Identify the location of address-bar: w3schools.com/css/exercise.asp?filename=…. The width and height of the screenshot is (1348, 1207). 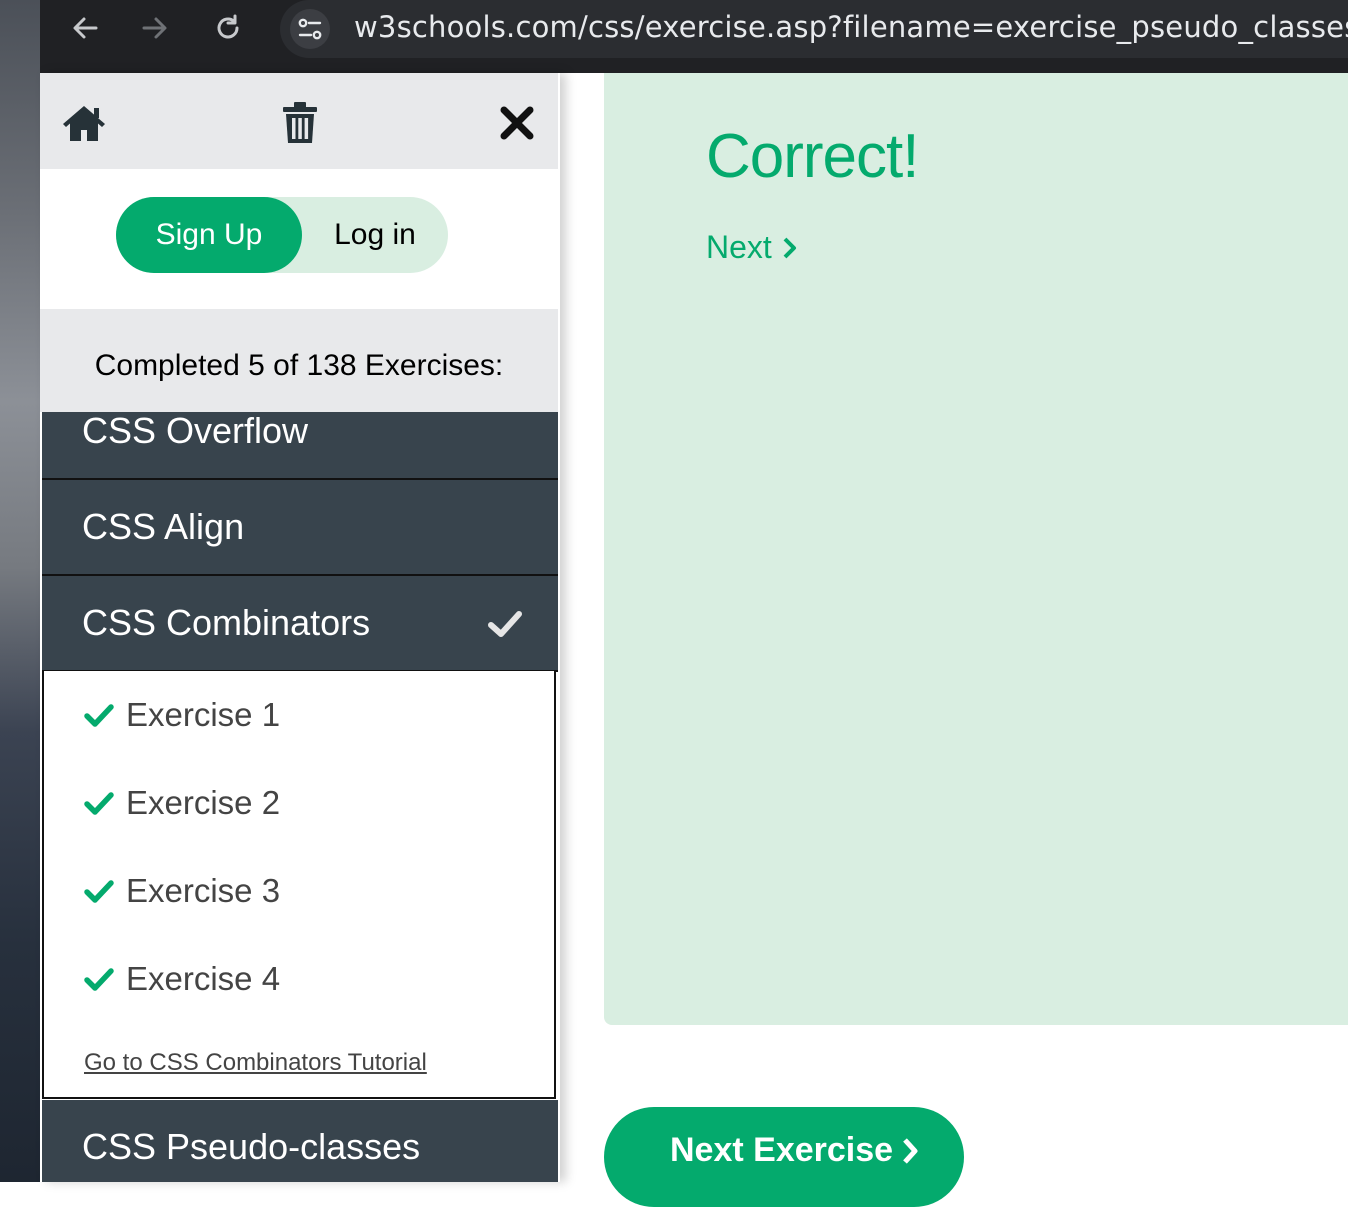
(814, 29).